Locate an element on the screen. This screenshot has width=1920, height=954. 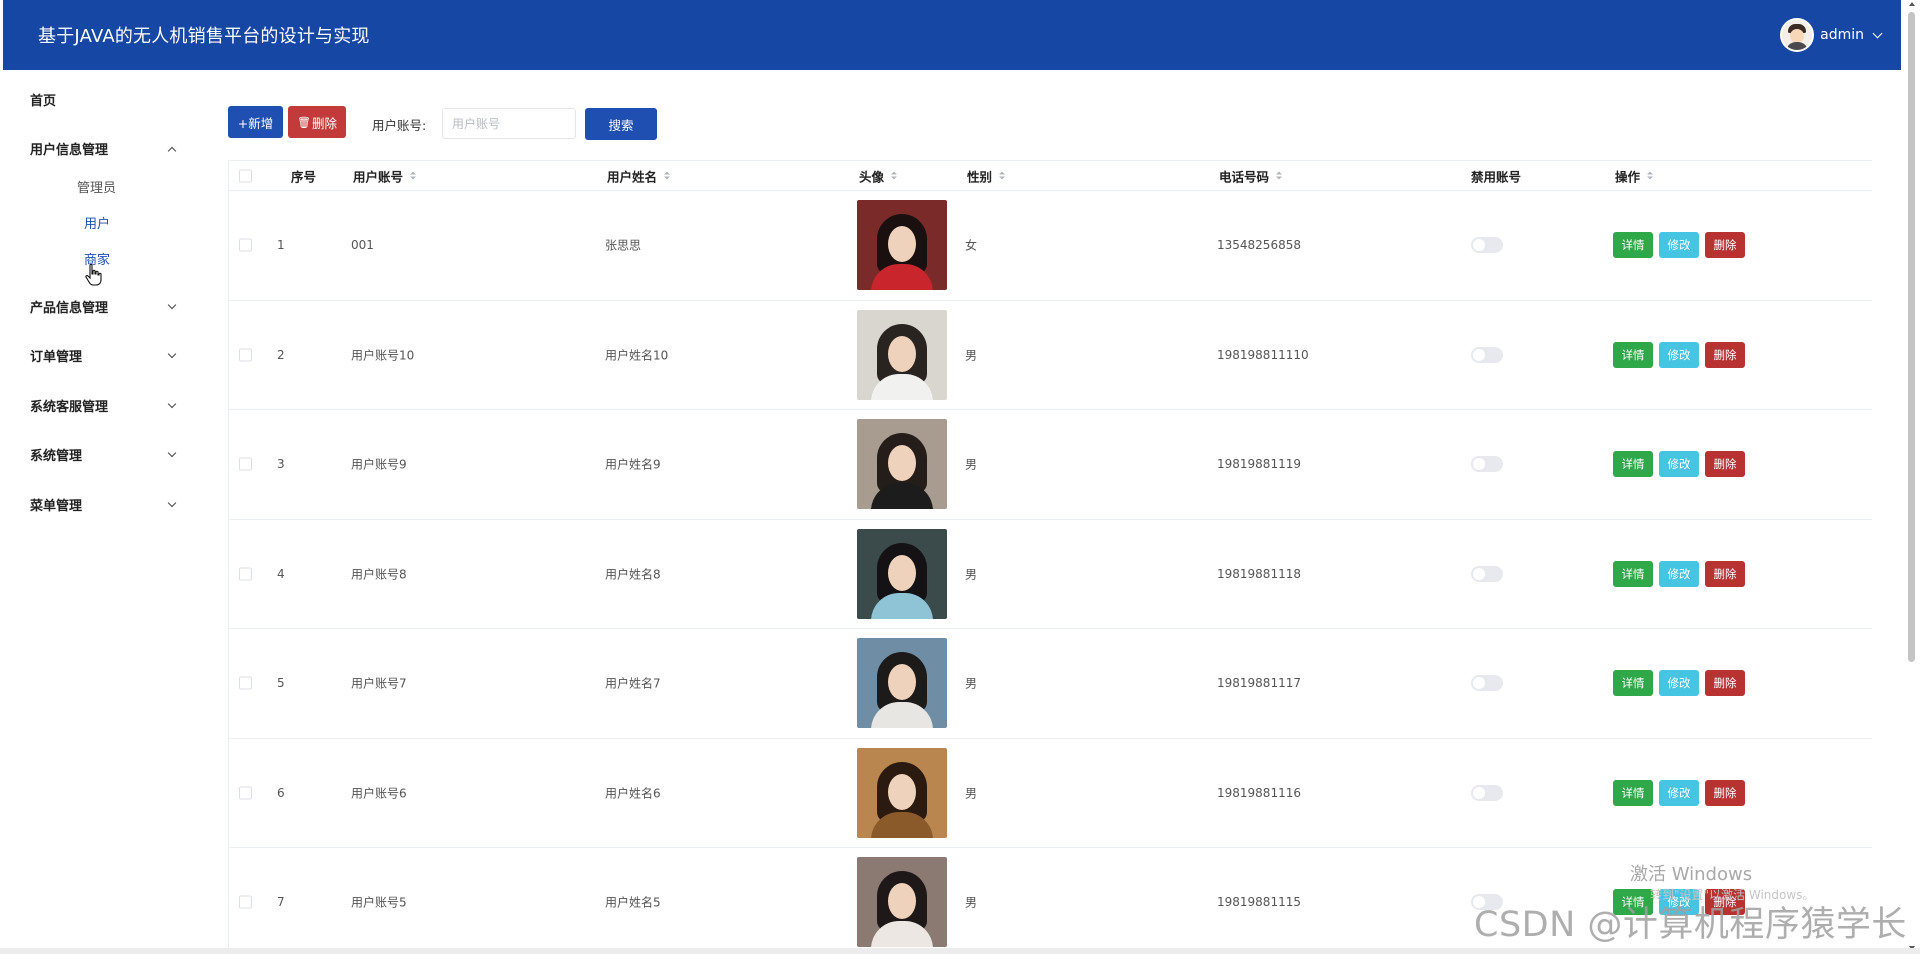
sidebar-item-label: 首页 is located at coordinates (43, 101).